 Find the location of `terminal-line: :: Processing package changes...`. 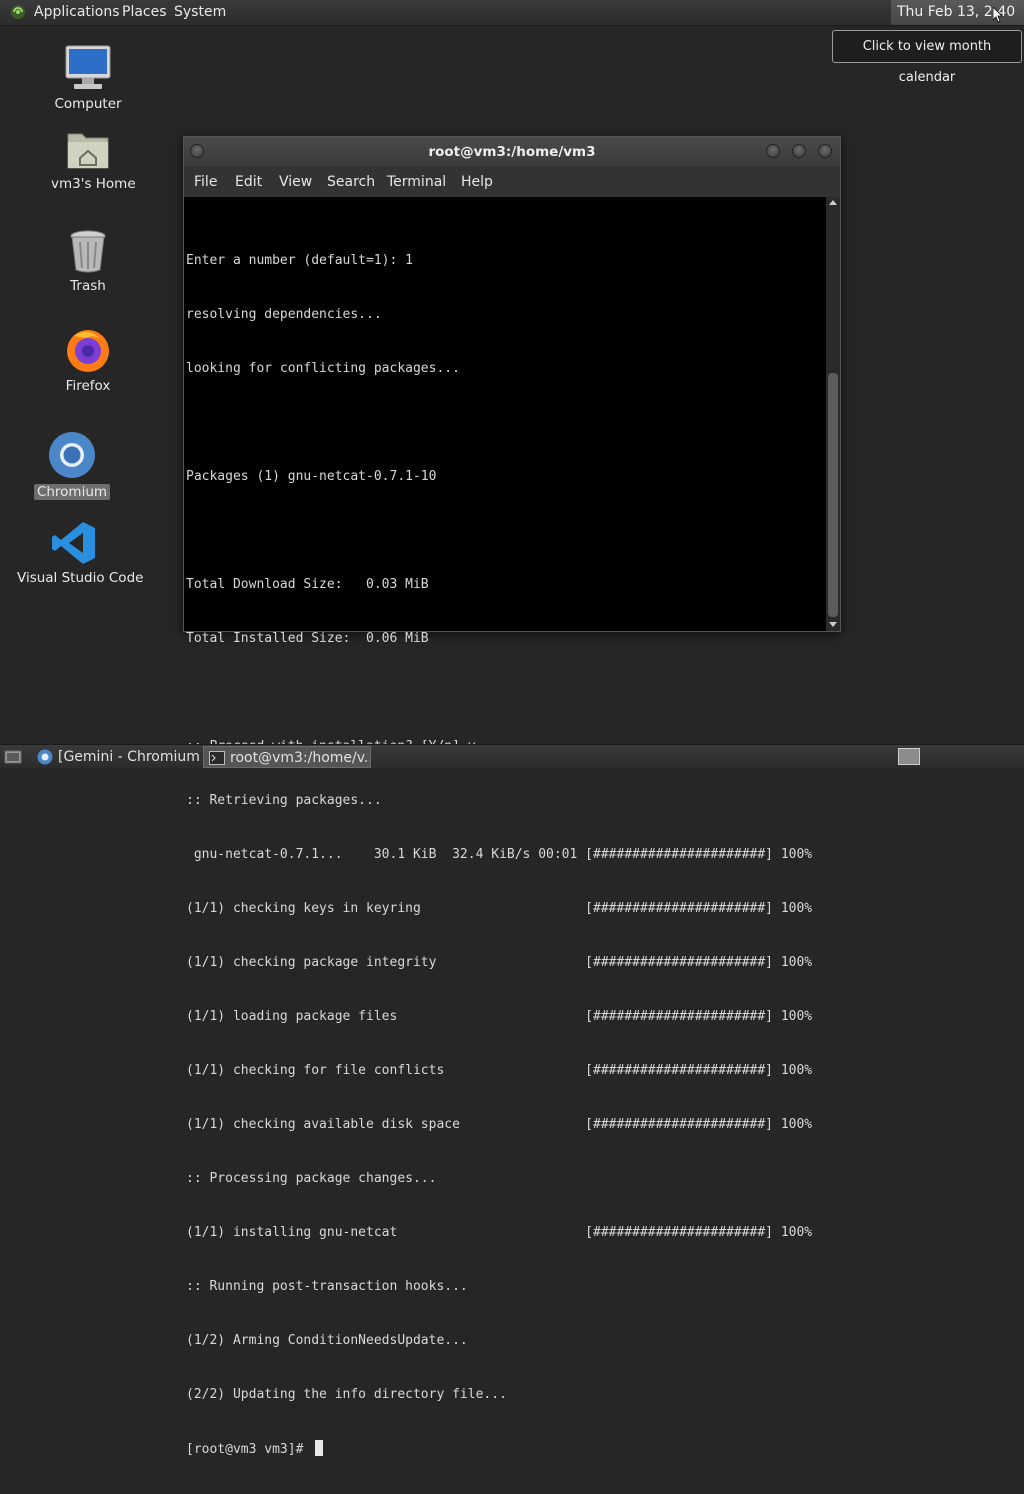

terminal-line: :: Processing package changes... is located at coordinates (311, 1178).